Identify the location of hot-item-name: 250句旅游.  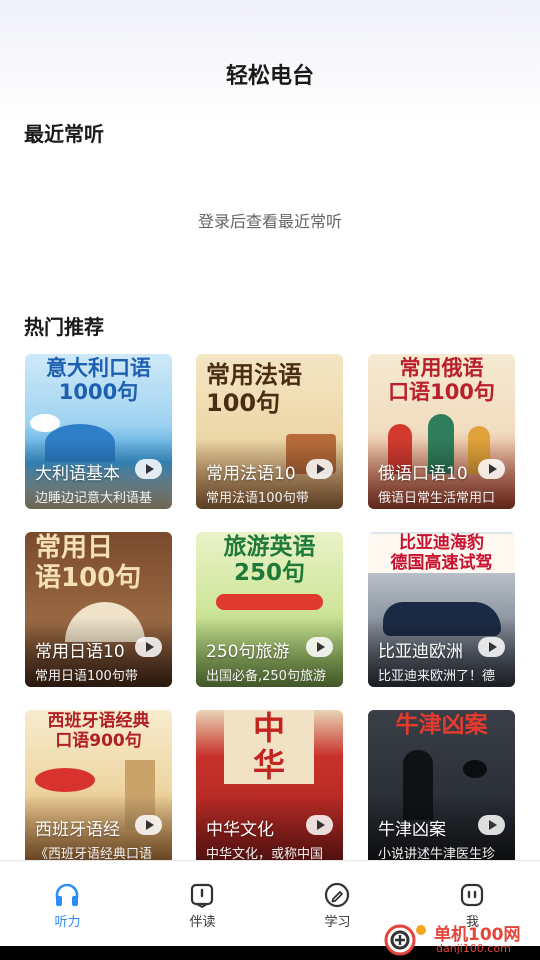
(248, 652).